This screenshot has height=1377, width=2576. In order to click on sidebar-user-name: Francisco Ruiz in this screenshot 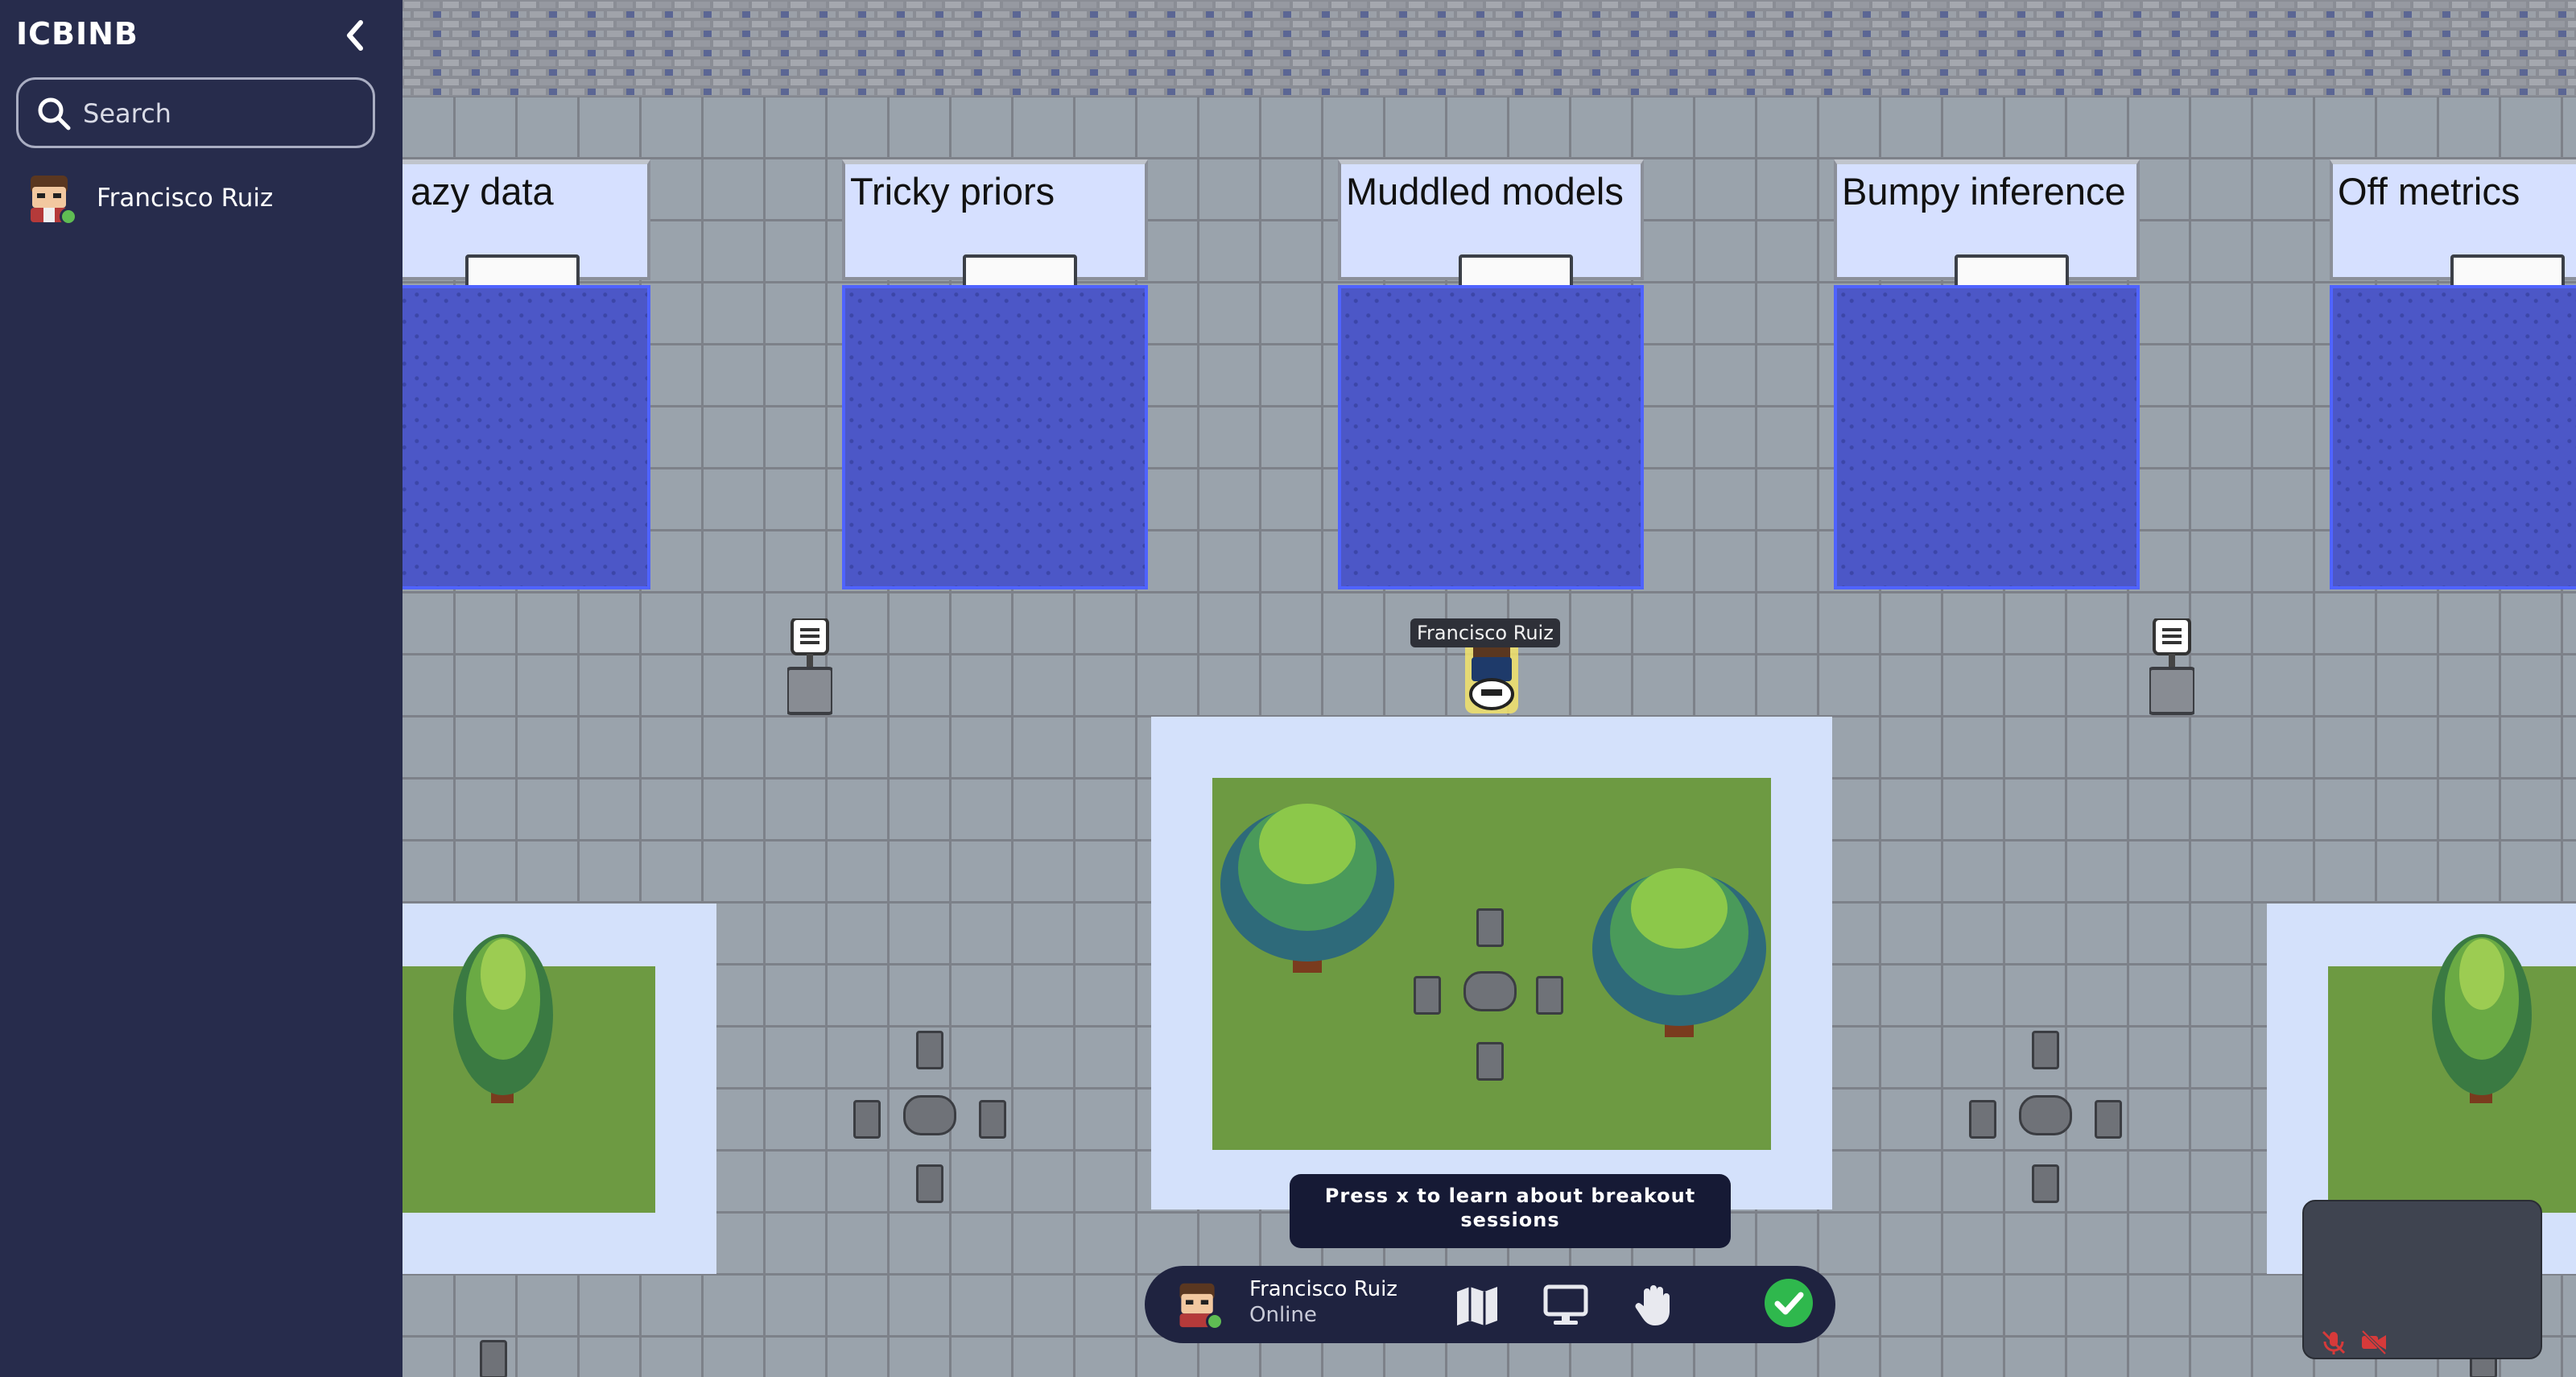, I will do `click(185, 198)`.